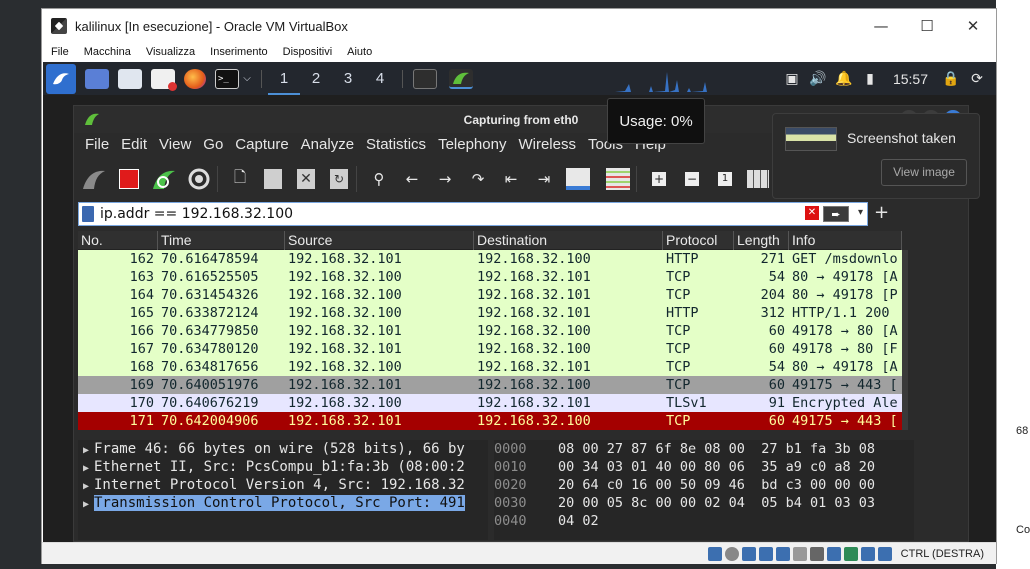  What do you see at coordinates (765, 553) in the screenshot?
I see `network-icon` at bounding box center [765, 553].